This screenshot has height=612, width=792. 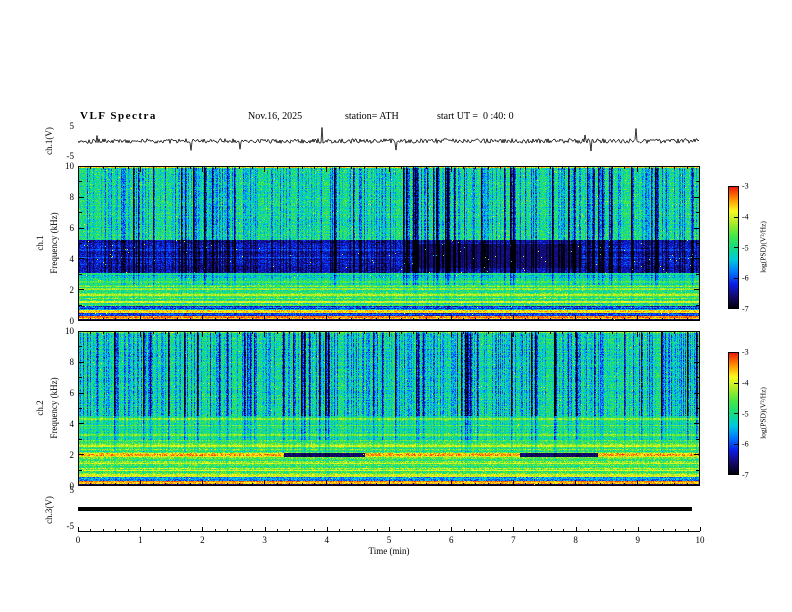 What do you see at coordinates (745, 309) in the screenshot?
I see `colorbar1-tick-label: -7` at bounding box center [745, 309].